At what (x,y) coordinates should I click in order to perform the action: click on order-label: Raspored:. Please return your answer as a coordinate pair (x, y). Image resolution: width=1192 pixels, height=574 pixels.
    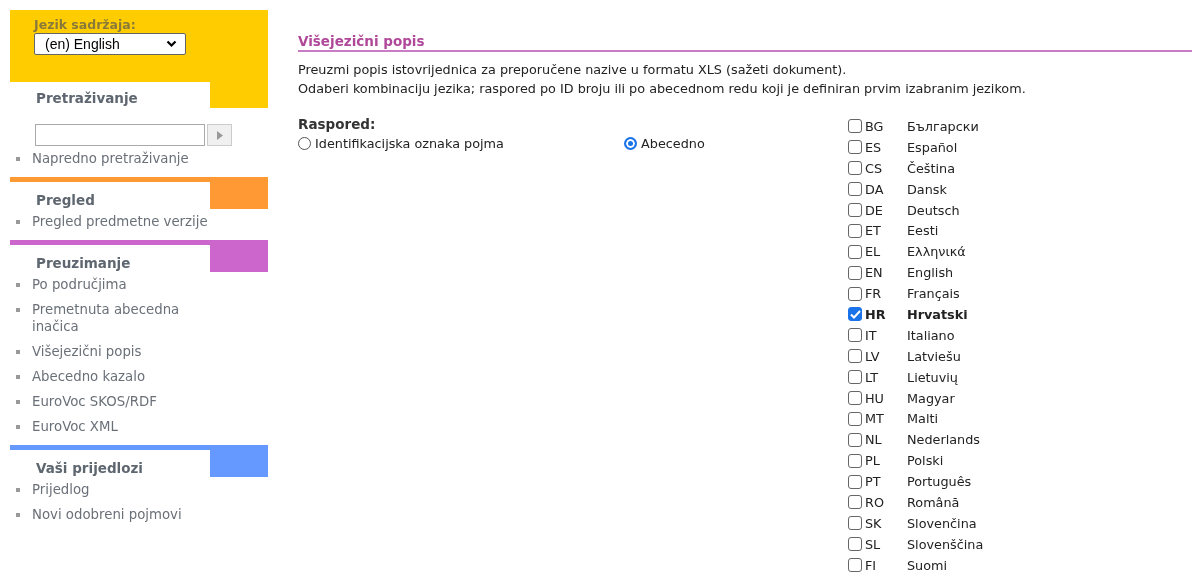
    Looking at the image, I should click on (337, 124).